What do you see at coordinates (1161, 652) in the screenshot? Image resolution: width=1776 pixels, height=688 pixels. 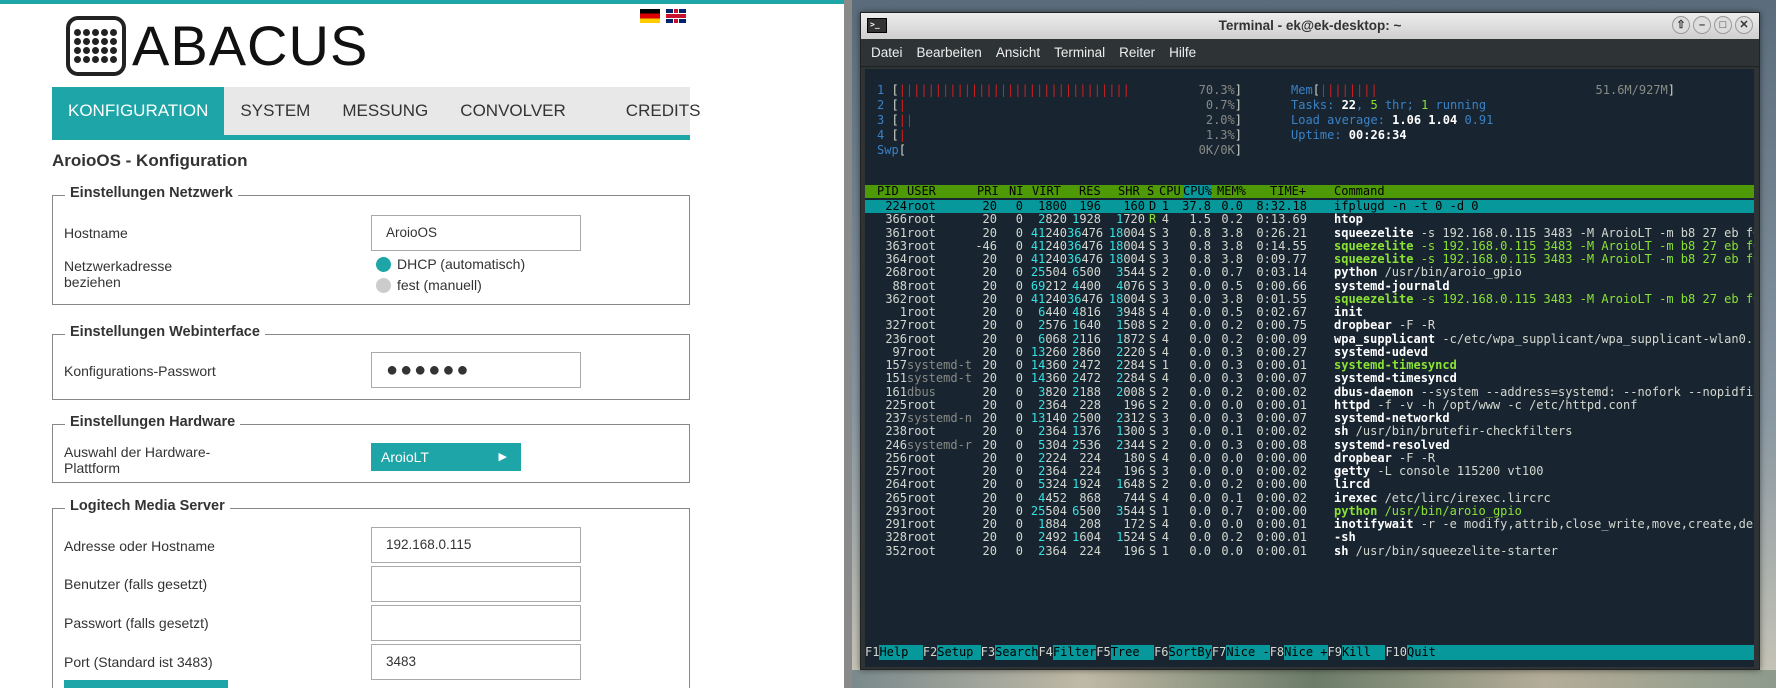 I see `fkey-f6: F6` at bounding box center [1161, 652].